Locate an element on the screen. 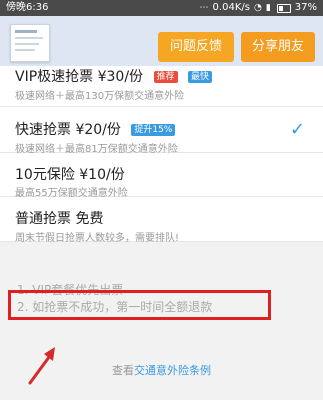 The width and height of the screenshot is (323, 400). status-bar: 傍晚6:36 ⋯ 0.04K/s ◔ ▮ 37% is located at coordinates (161, 8).